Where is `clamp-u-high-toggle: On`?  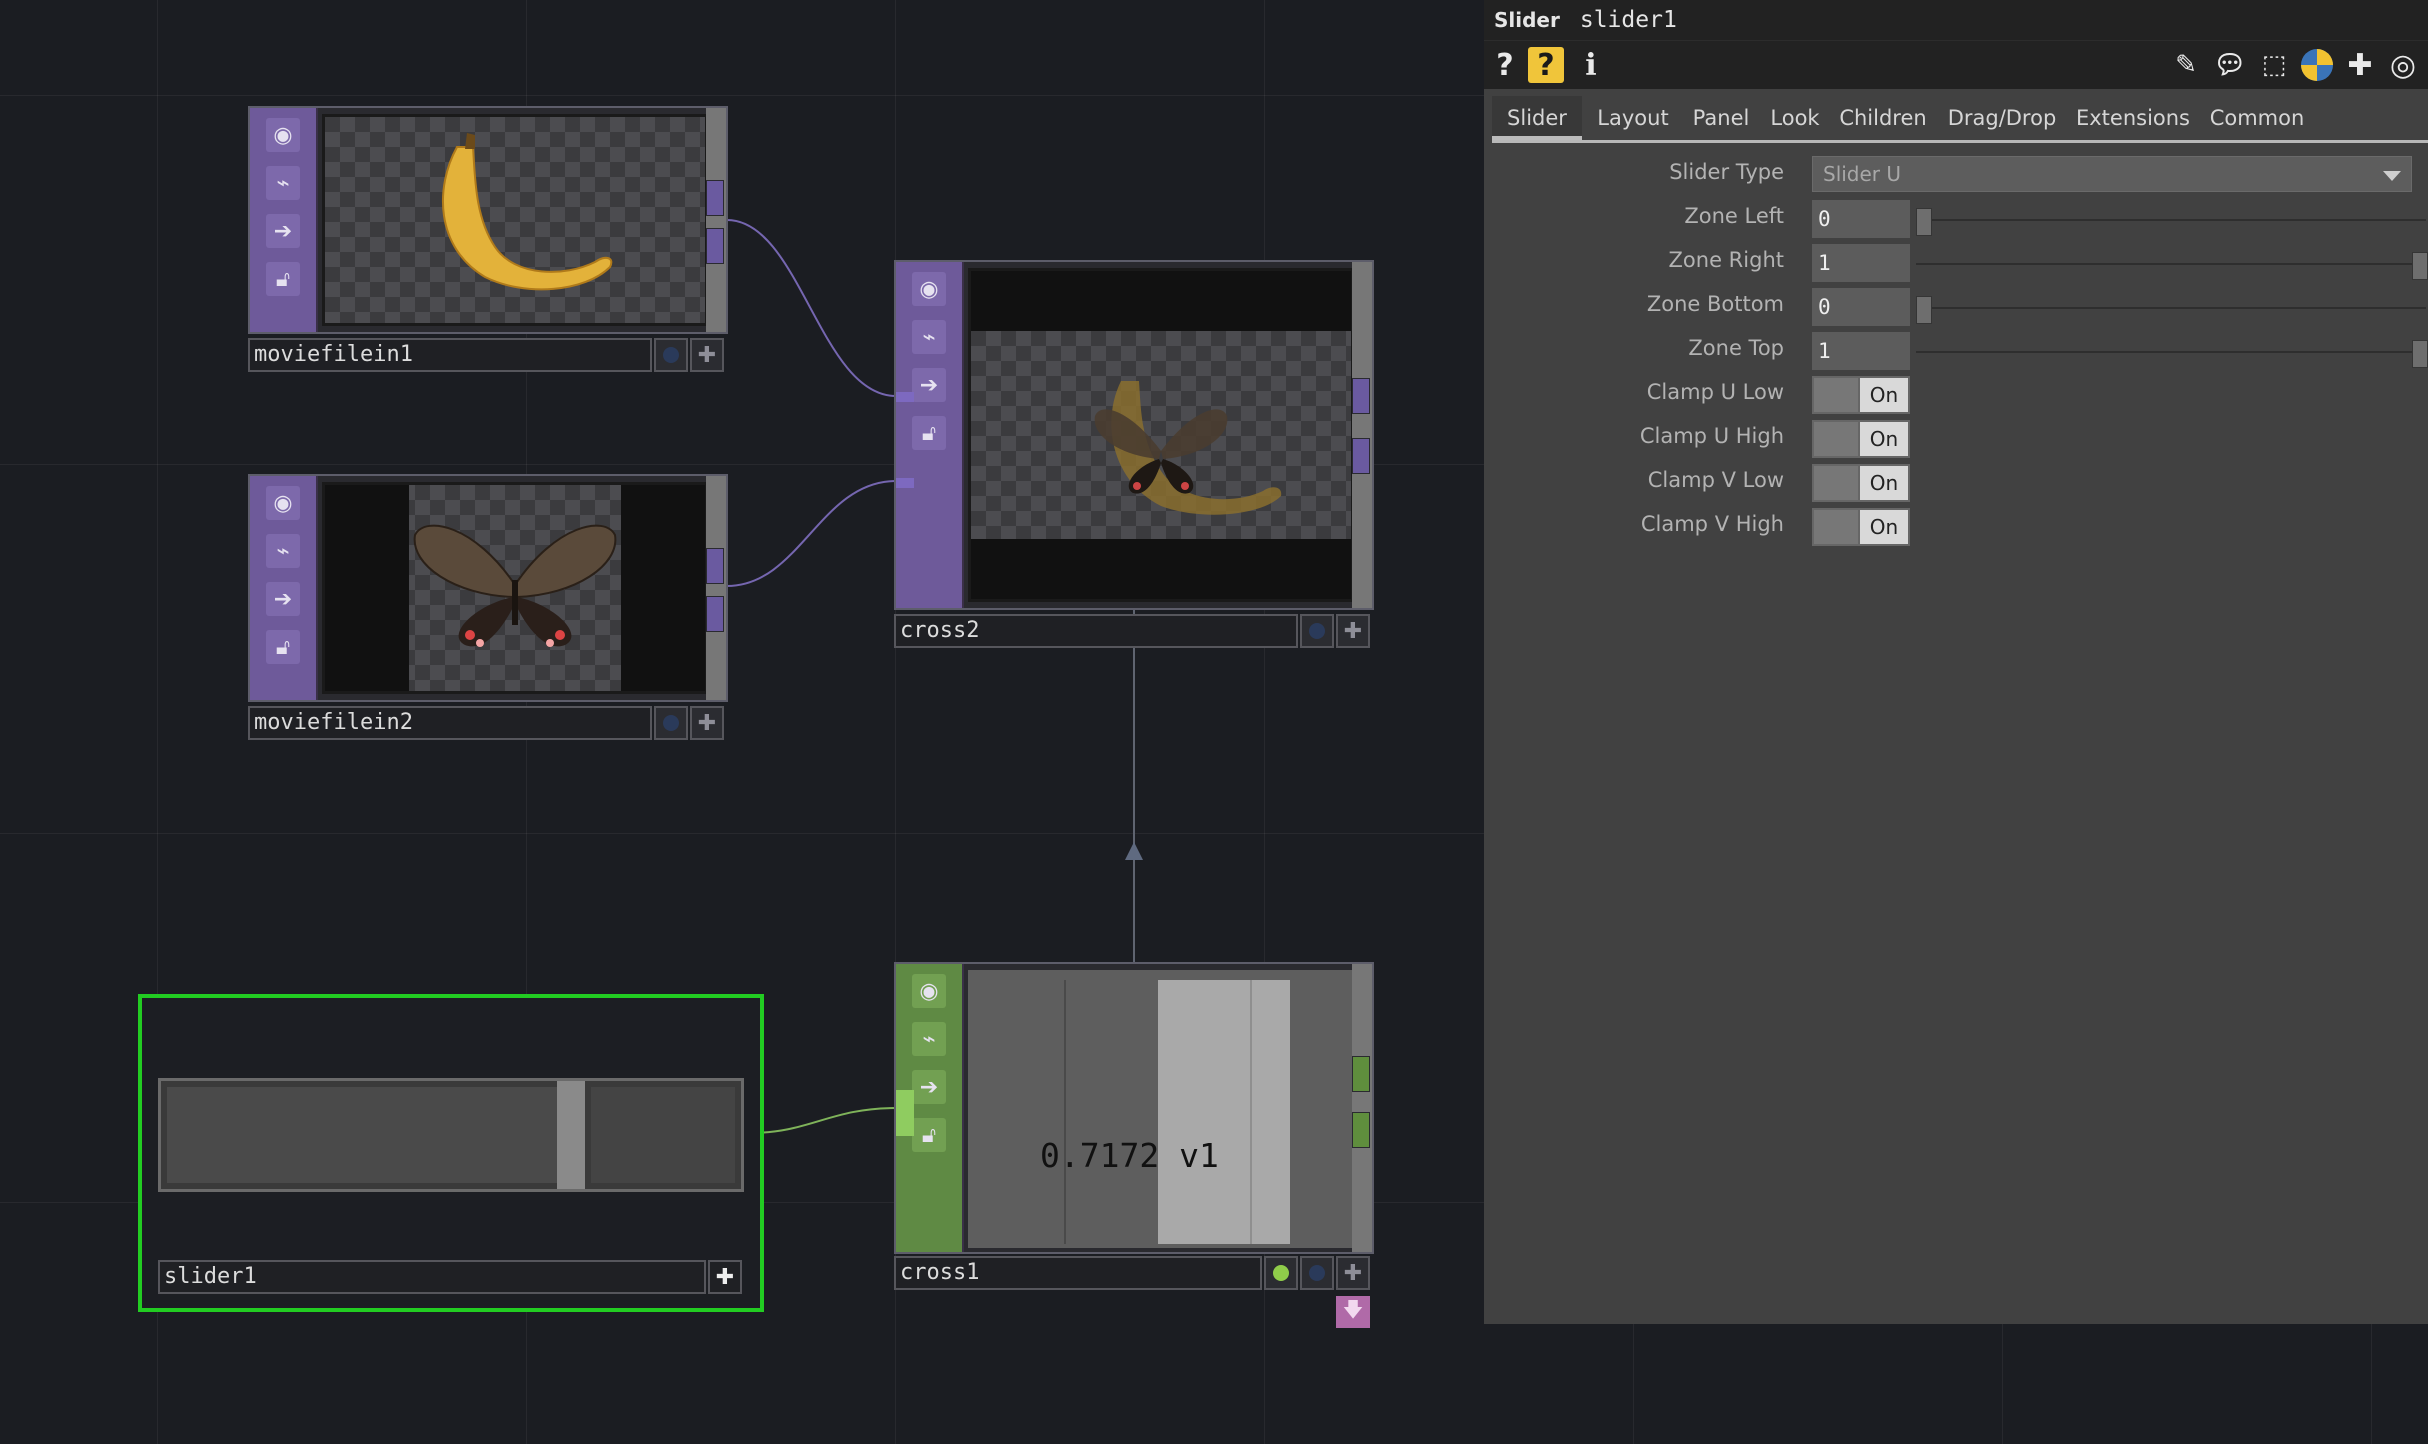 clamp-u-high-toggle: On is located at coordinates (1861, 439).